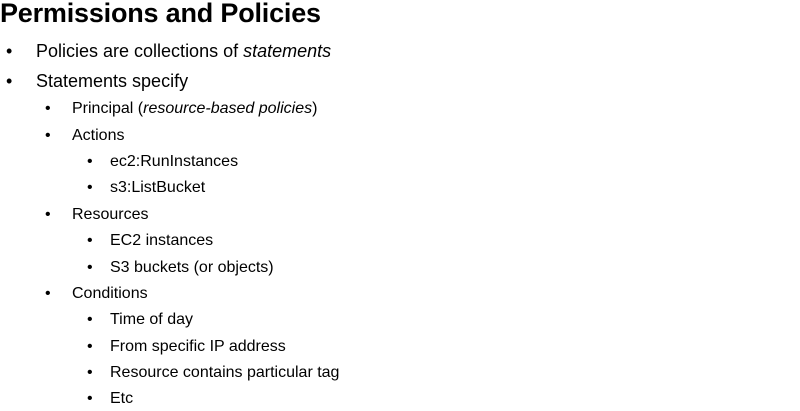 This screenshot has width=800, height=411. What do you see at coordinates (174, 161) in the screenshot?
I see `action-text: ec2:RunInstances` at bounding box center [174, 161].